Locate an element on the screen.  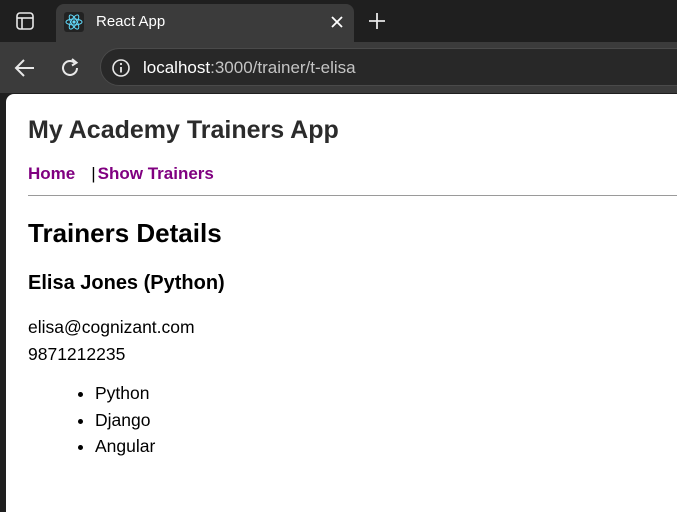
browser-toolbar: localhost:3000/trainer/t-elisa is located at coordinates (338, 67).